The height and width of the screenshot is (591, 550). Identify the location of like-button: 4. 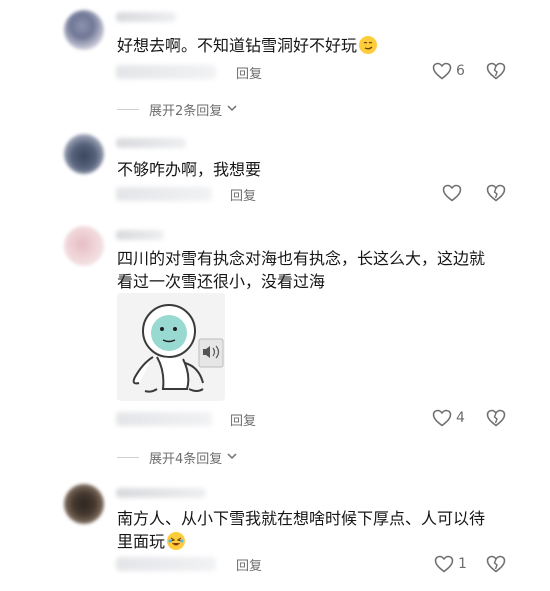
(448, 418).